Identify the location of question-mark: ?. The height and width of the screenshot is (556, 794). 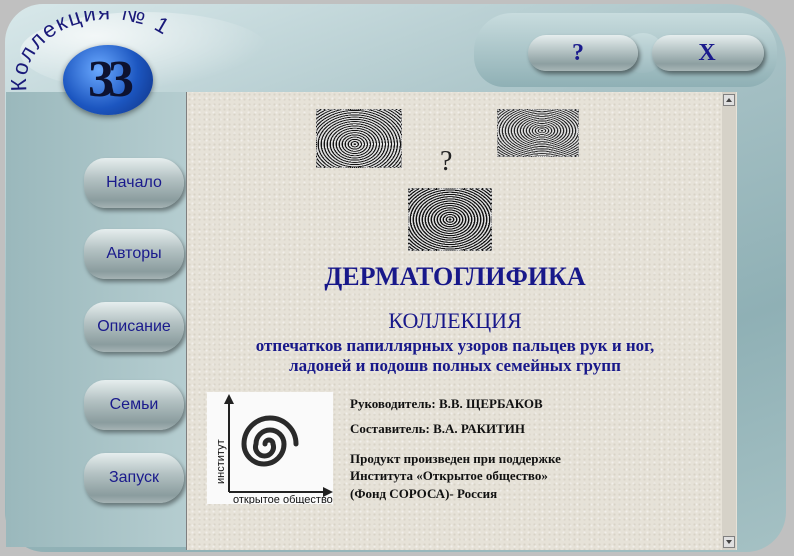
(446, 161).